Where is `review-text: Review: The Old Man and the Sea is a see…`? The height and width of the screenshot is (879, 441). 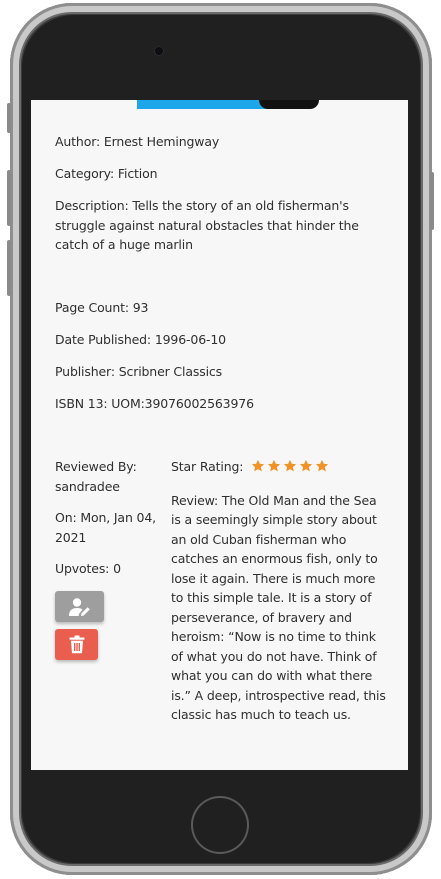 review-text: Review: The Old Man and the Sea is a see… is located at coordinates (278, 607).